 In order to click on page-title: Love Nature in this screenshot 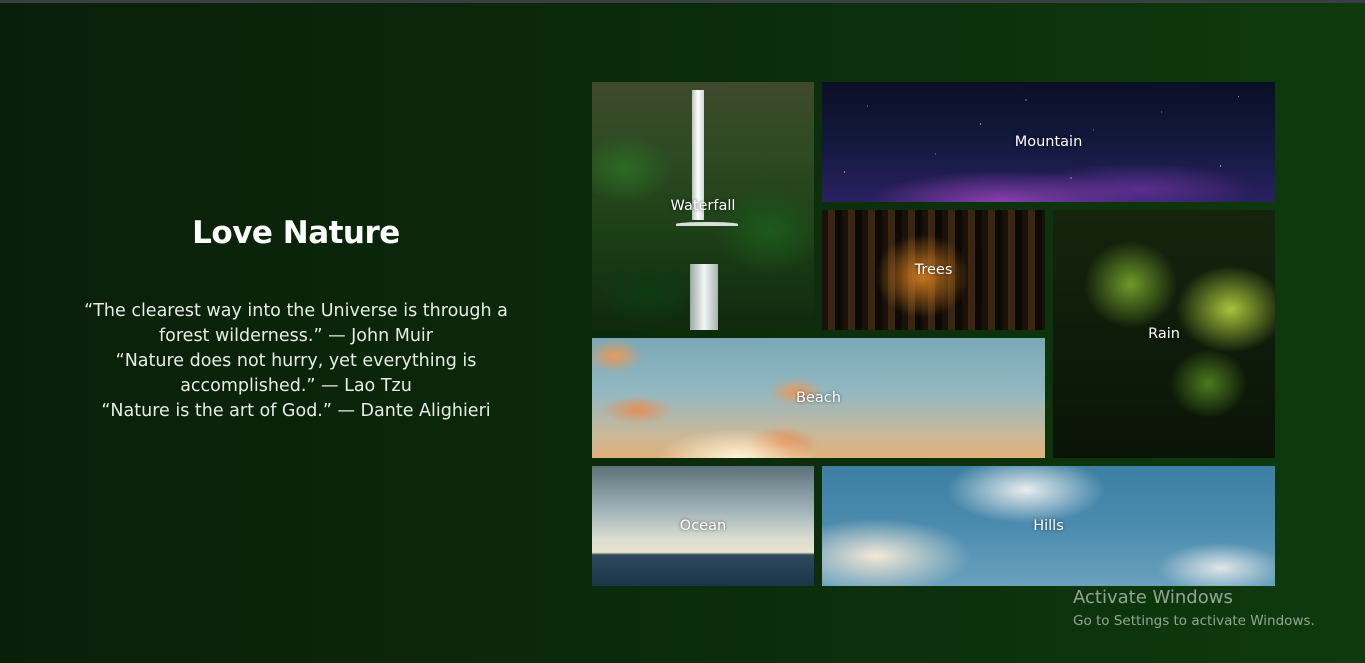, I will do `click(296, 233)`.